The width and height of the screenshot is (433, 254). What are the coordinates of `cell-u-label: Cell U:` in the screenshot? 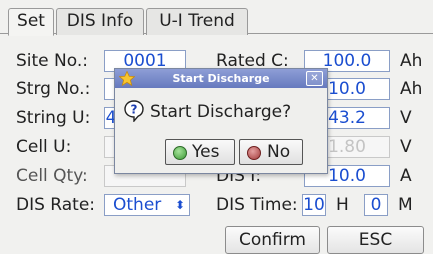 It's located at (44, 147).